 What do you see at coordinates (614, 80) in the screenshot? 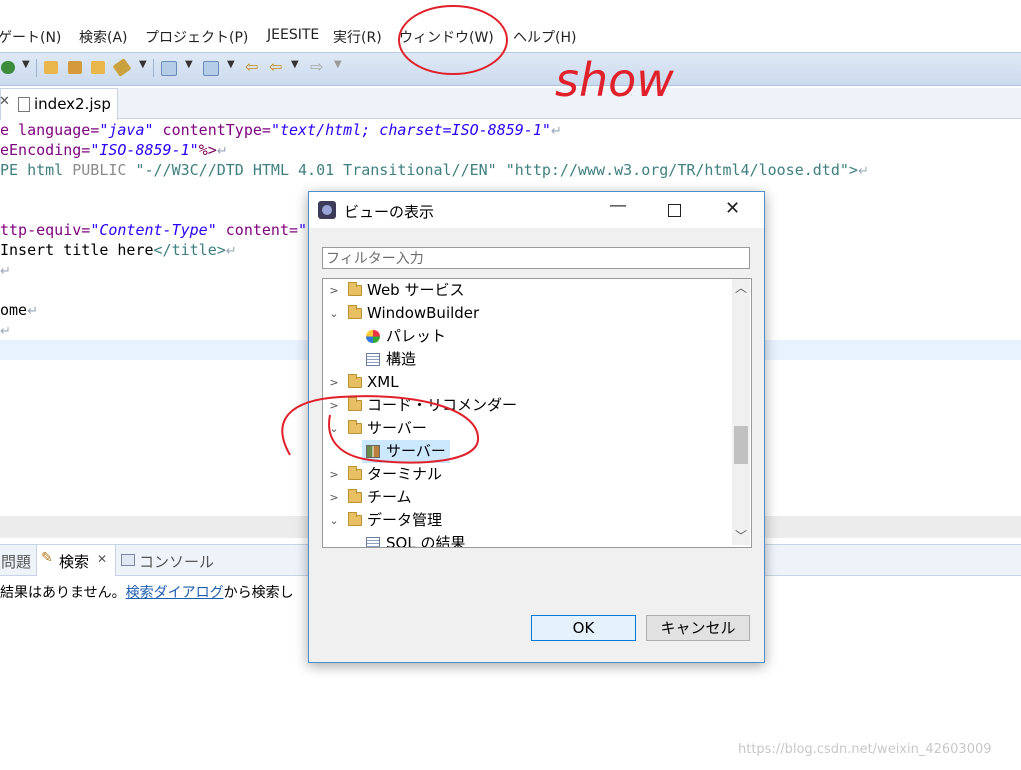
I see `annotation-show-text: show` at bounding box center [614, 80].